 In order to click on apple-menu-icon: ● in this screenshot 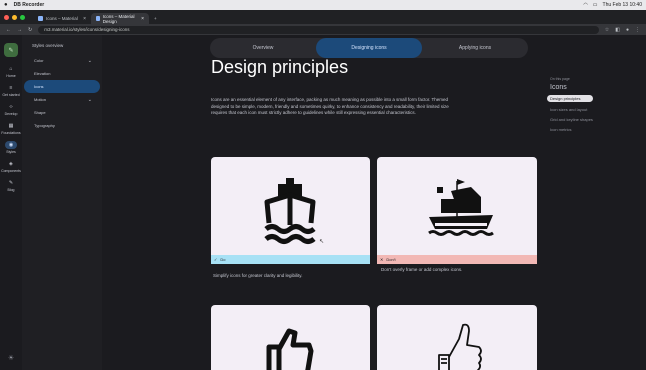, I will do `click(6, 5)`.